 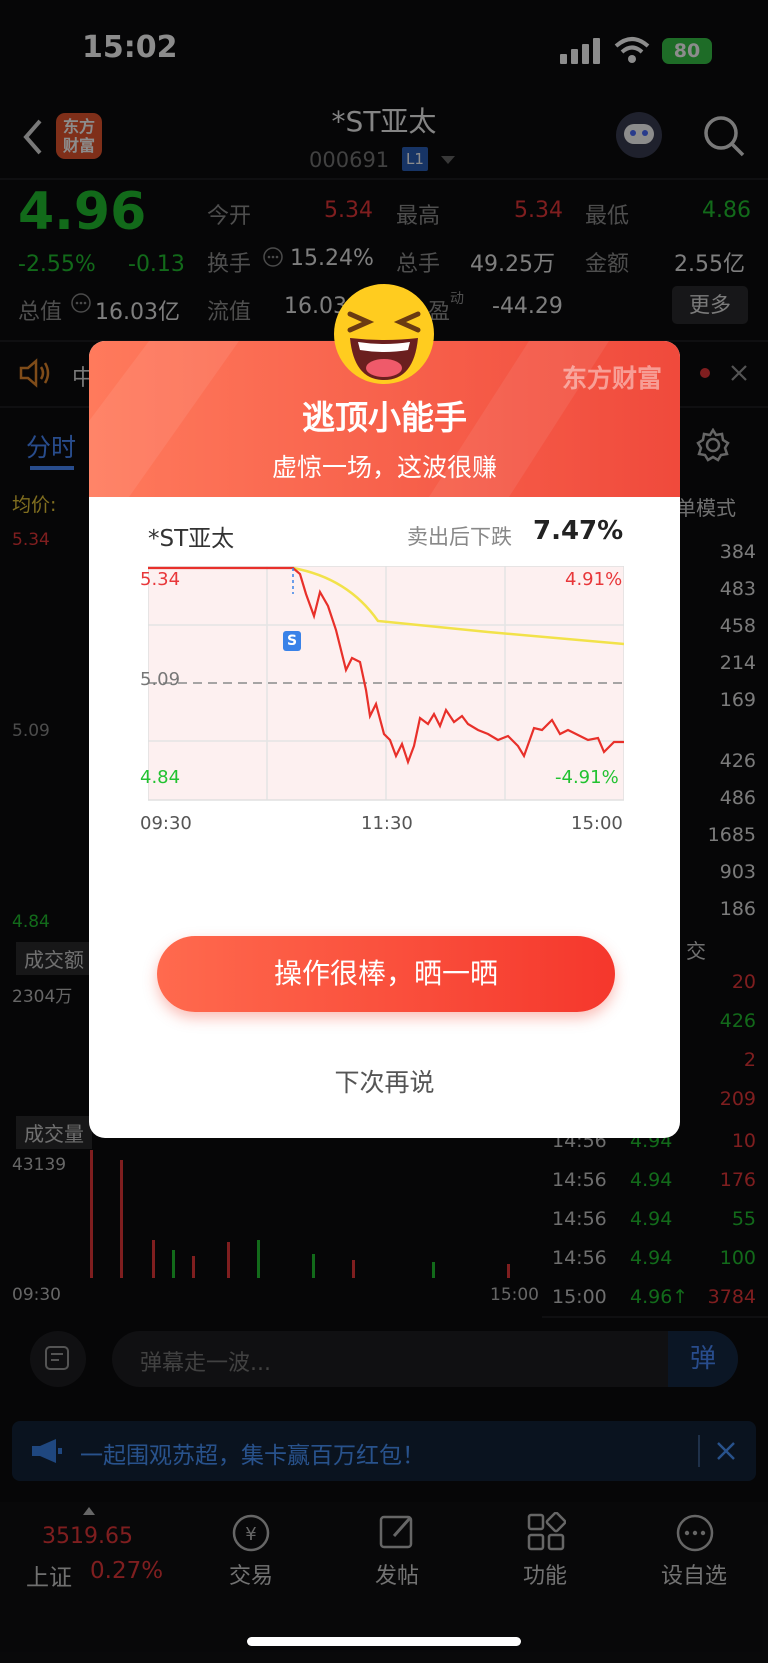 What do you see at coordinates (384, 1081) in the screenshot?
I see `later-button: 下次再说` at bounding box center [384, 1081].